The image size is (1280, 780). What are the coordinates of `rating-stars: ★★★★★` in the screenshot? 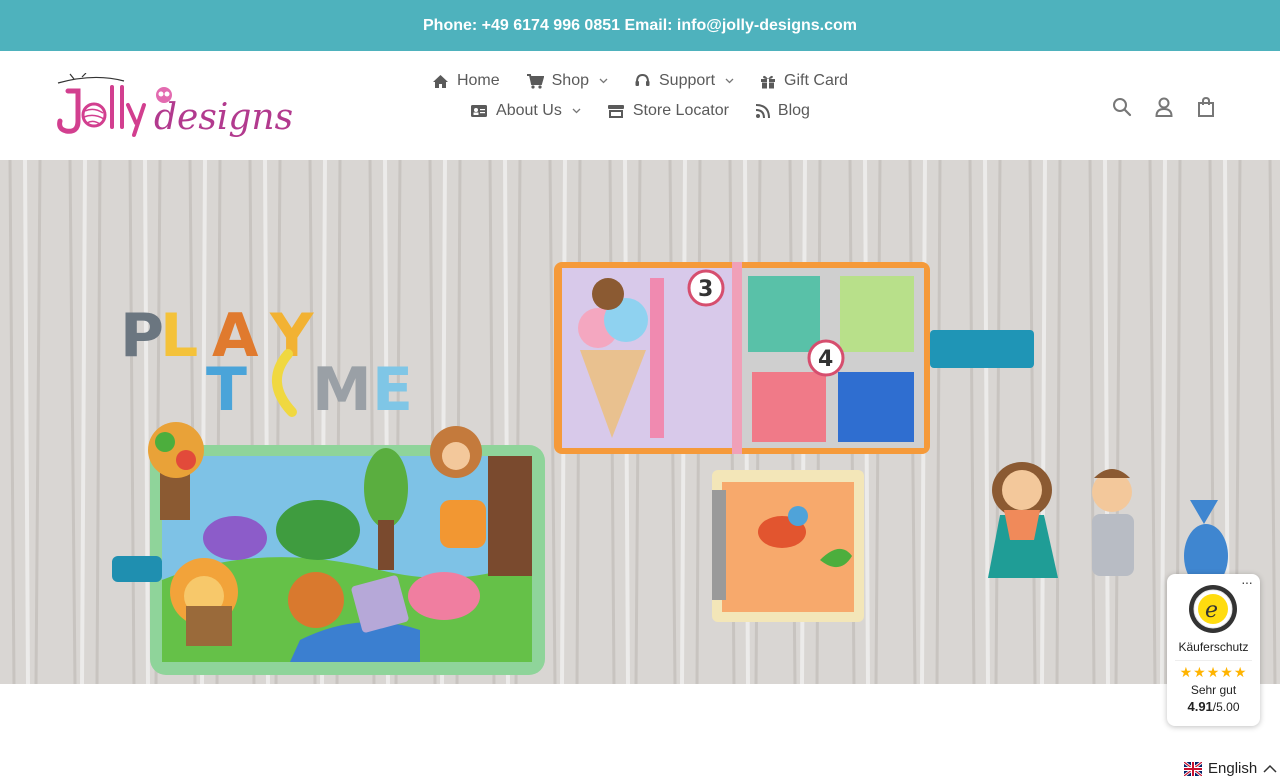 It's located at (1213, 672).